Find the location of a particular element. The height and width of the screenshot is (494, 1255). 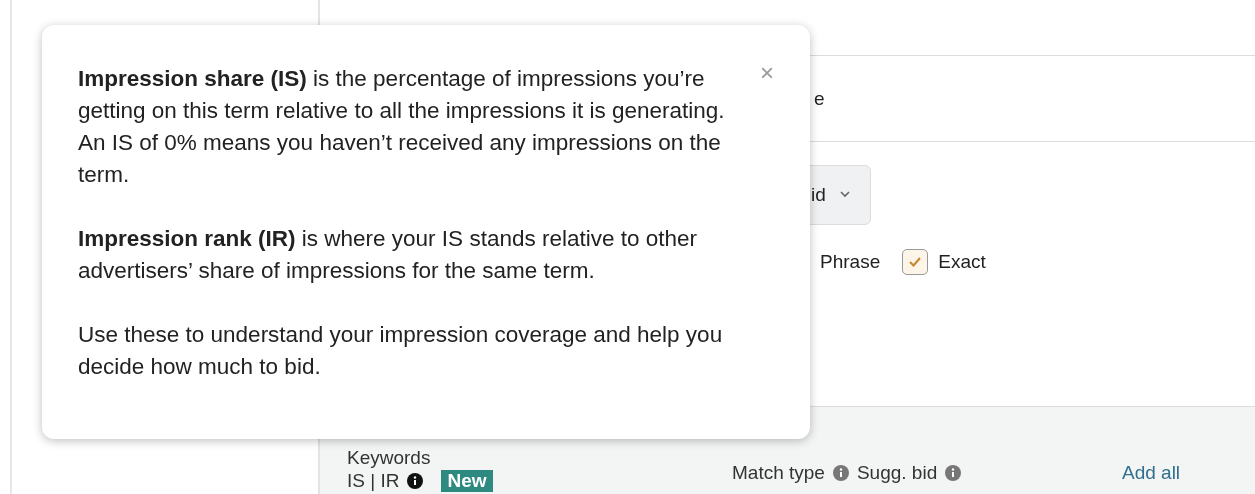

checkbox is located at coordinates (915, 262).